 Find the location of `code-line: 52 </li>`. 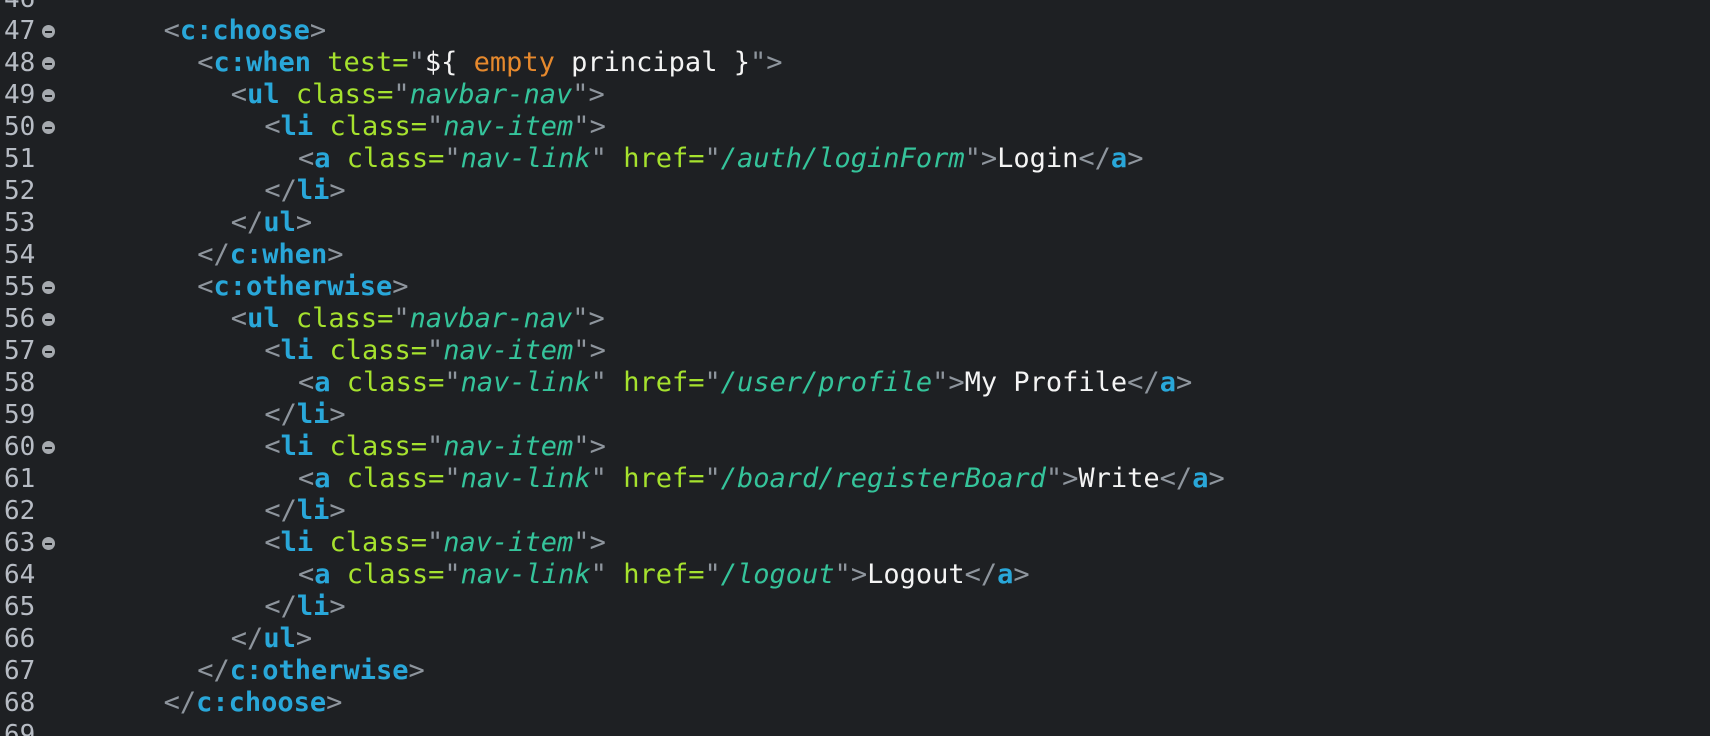

code-line: 52 </li> is located at coordinates (855, 191).